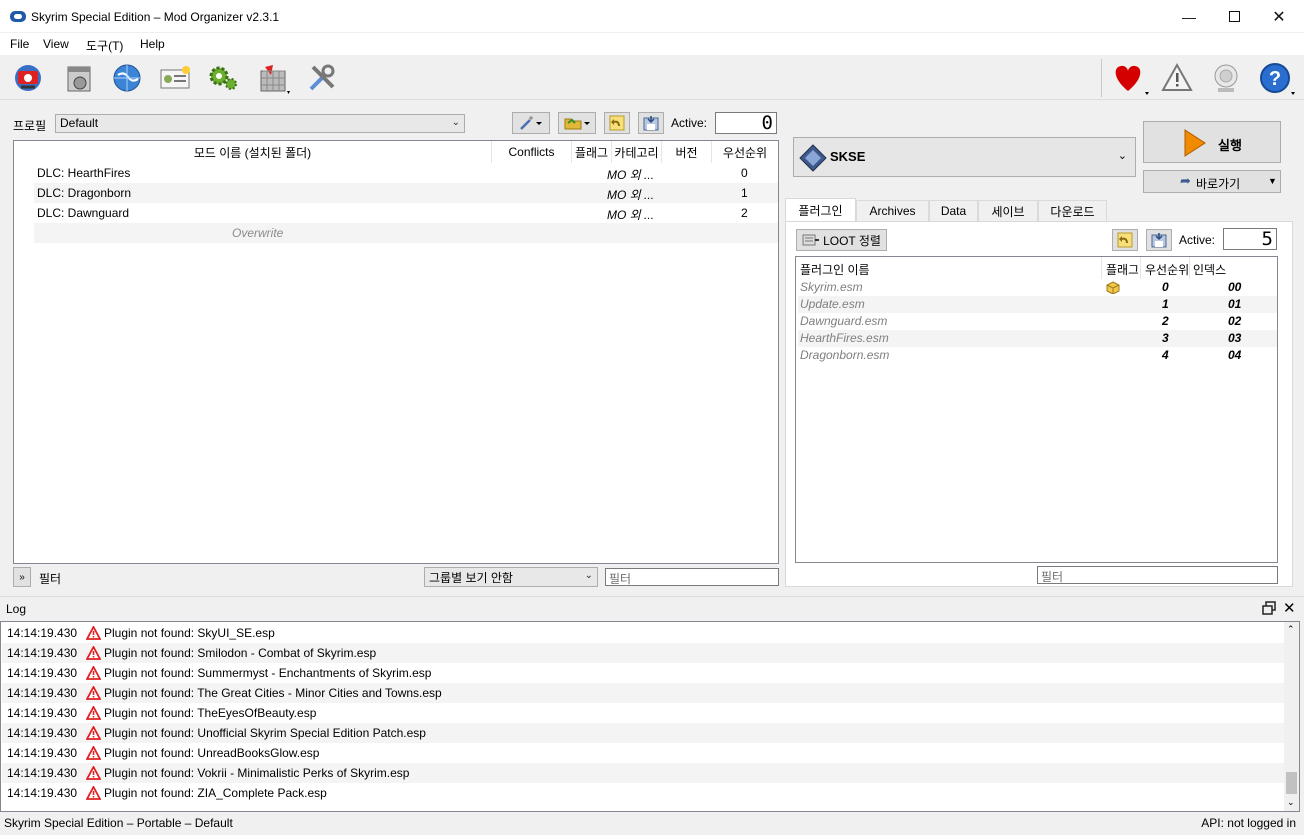 The image size is (1304, 835). I want to click on minimize-icon: —, so click(1189, 16).